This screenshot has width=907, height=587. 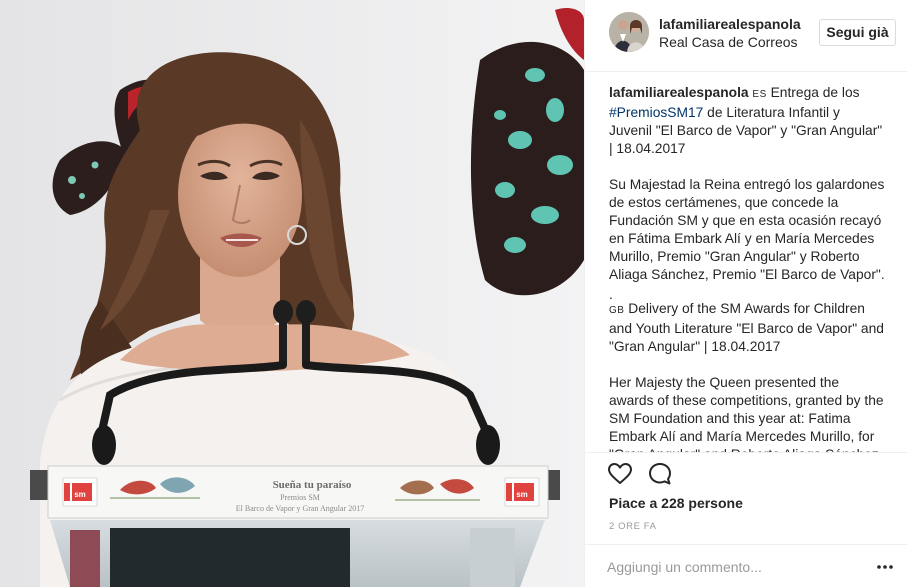 What do you see at coordinates (676, 503) in the screenshot?
I see `likes-count: Piace a 228 persone` at bounding box center [676, 503].